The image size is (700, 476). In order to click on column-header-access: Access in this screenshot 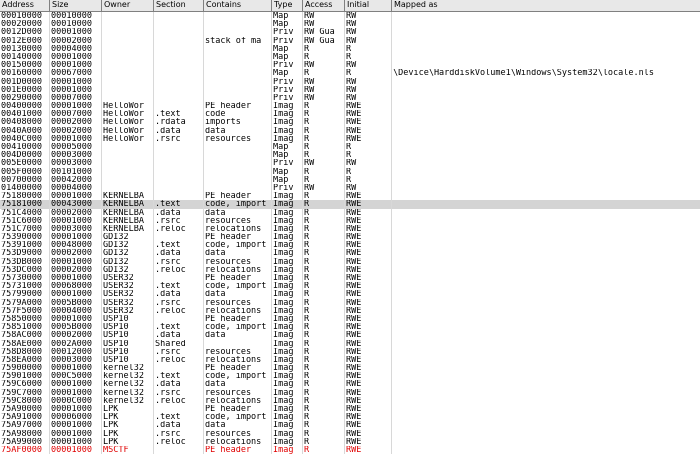, I will do `click(324, 5)`.